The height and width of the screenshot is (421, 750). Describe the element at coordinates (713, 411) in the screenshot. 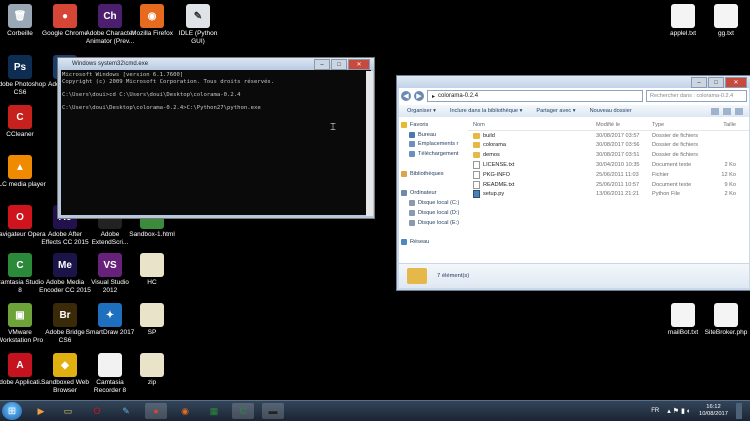

I see `clock: 16:12 10/08/2017` at that location.